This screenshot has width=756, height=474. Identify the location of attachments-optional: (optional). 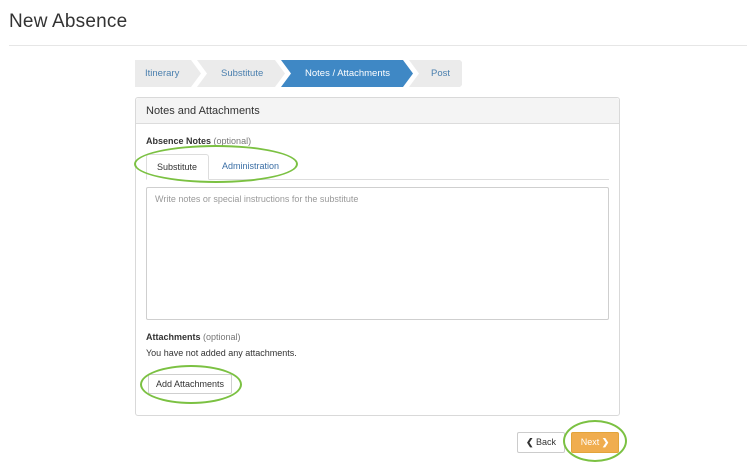
(222, 337).